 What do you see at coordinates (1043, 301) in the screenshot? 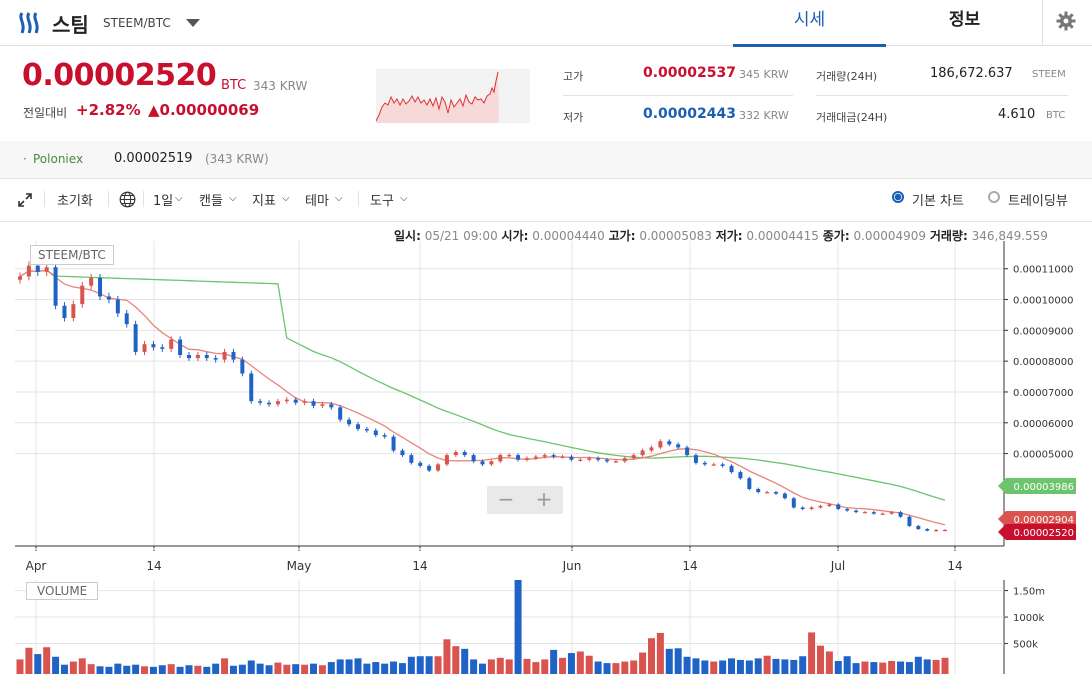
I see `y-tick-label: 0.00010000` at bounding box center [1043, 301].